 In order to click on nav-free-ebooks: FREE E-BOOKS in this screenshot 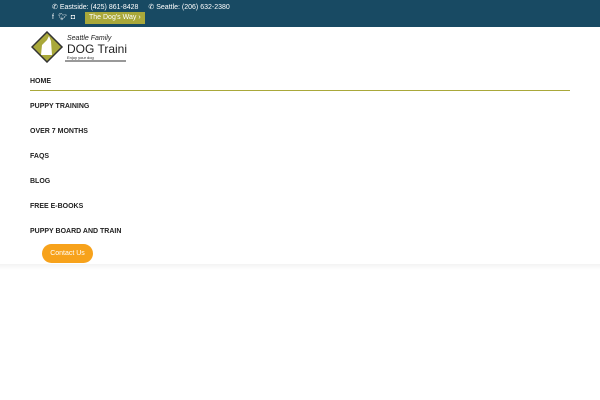, I will do `click(300, 215)`.